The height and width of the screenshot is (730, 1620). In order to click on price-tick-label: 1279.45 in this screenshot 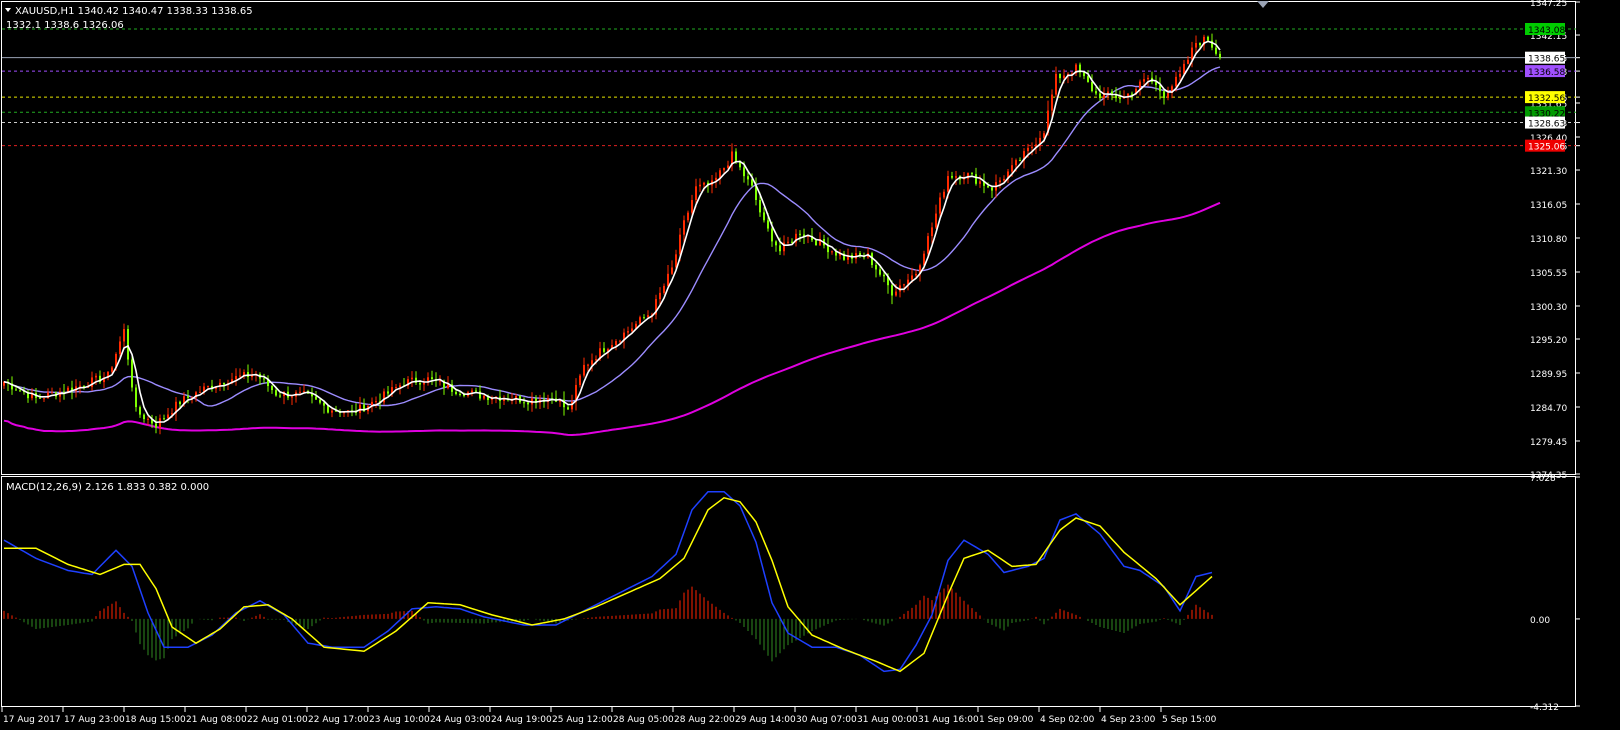, I will do `click(1548, 443)`.